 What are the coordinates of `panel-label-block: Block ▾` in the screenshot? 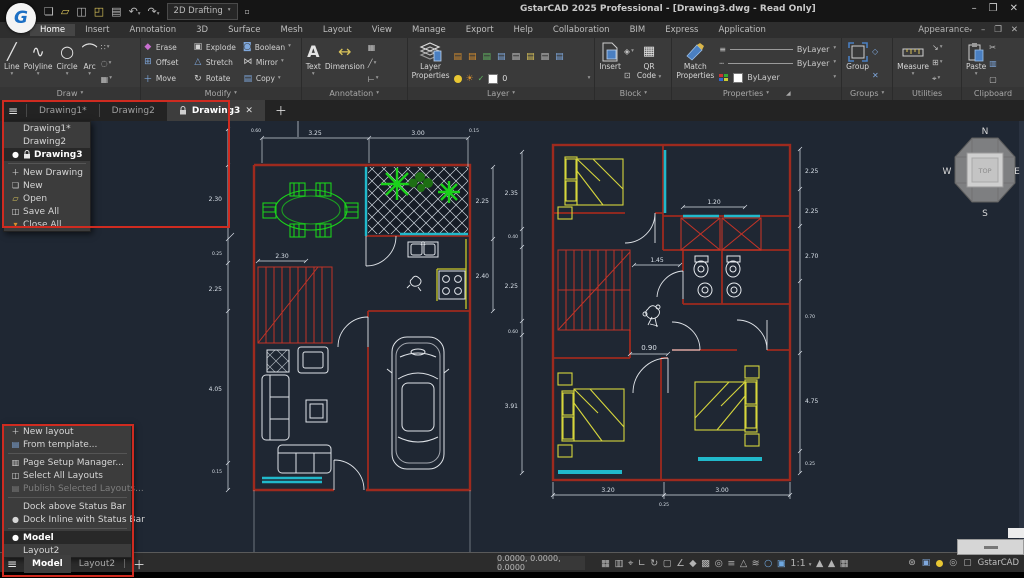 It's located at (633, 93).